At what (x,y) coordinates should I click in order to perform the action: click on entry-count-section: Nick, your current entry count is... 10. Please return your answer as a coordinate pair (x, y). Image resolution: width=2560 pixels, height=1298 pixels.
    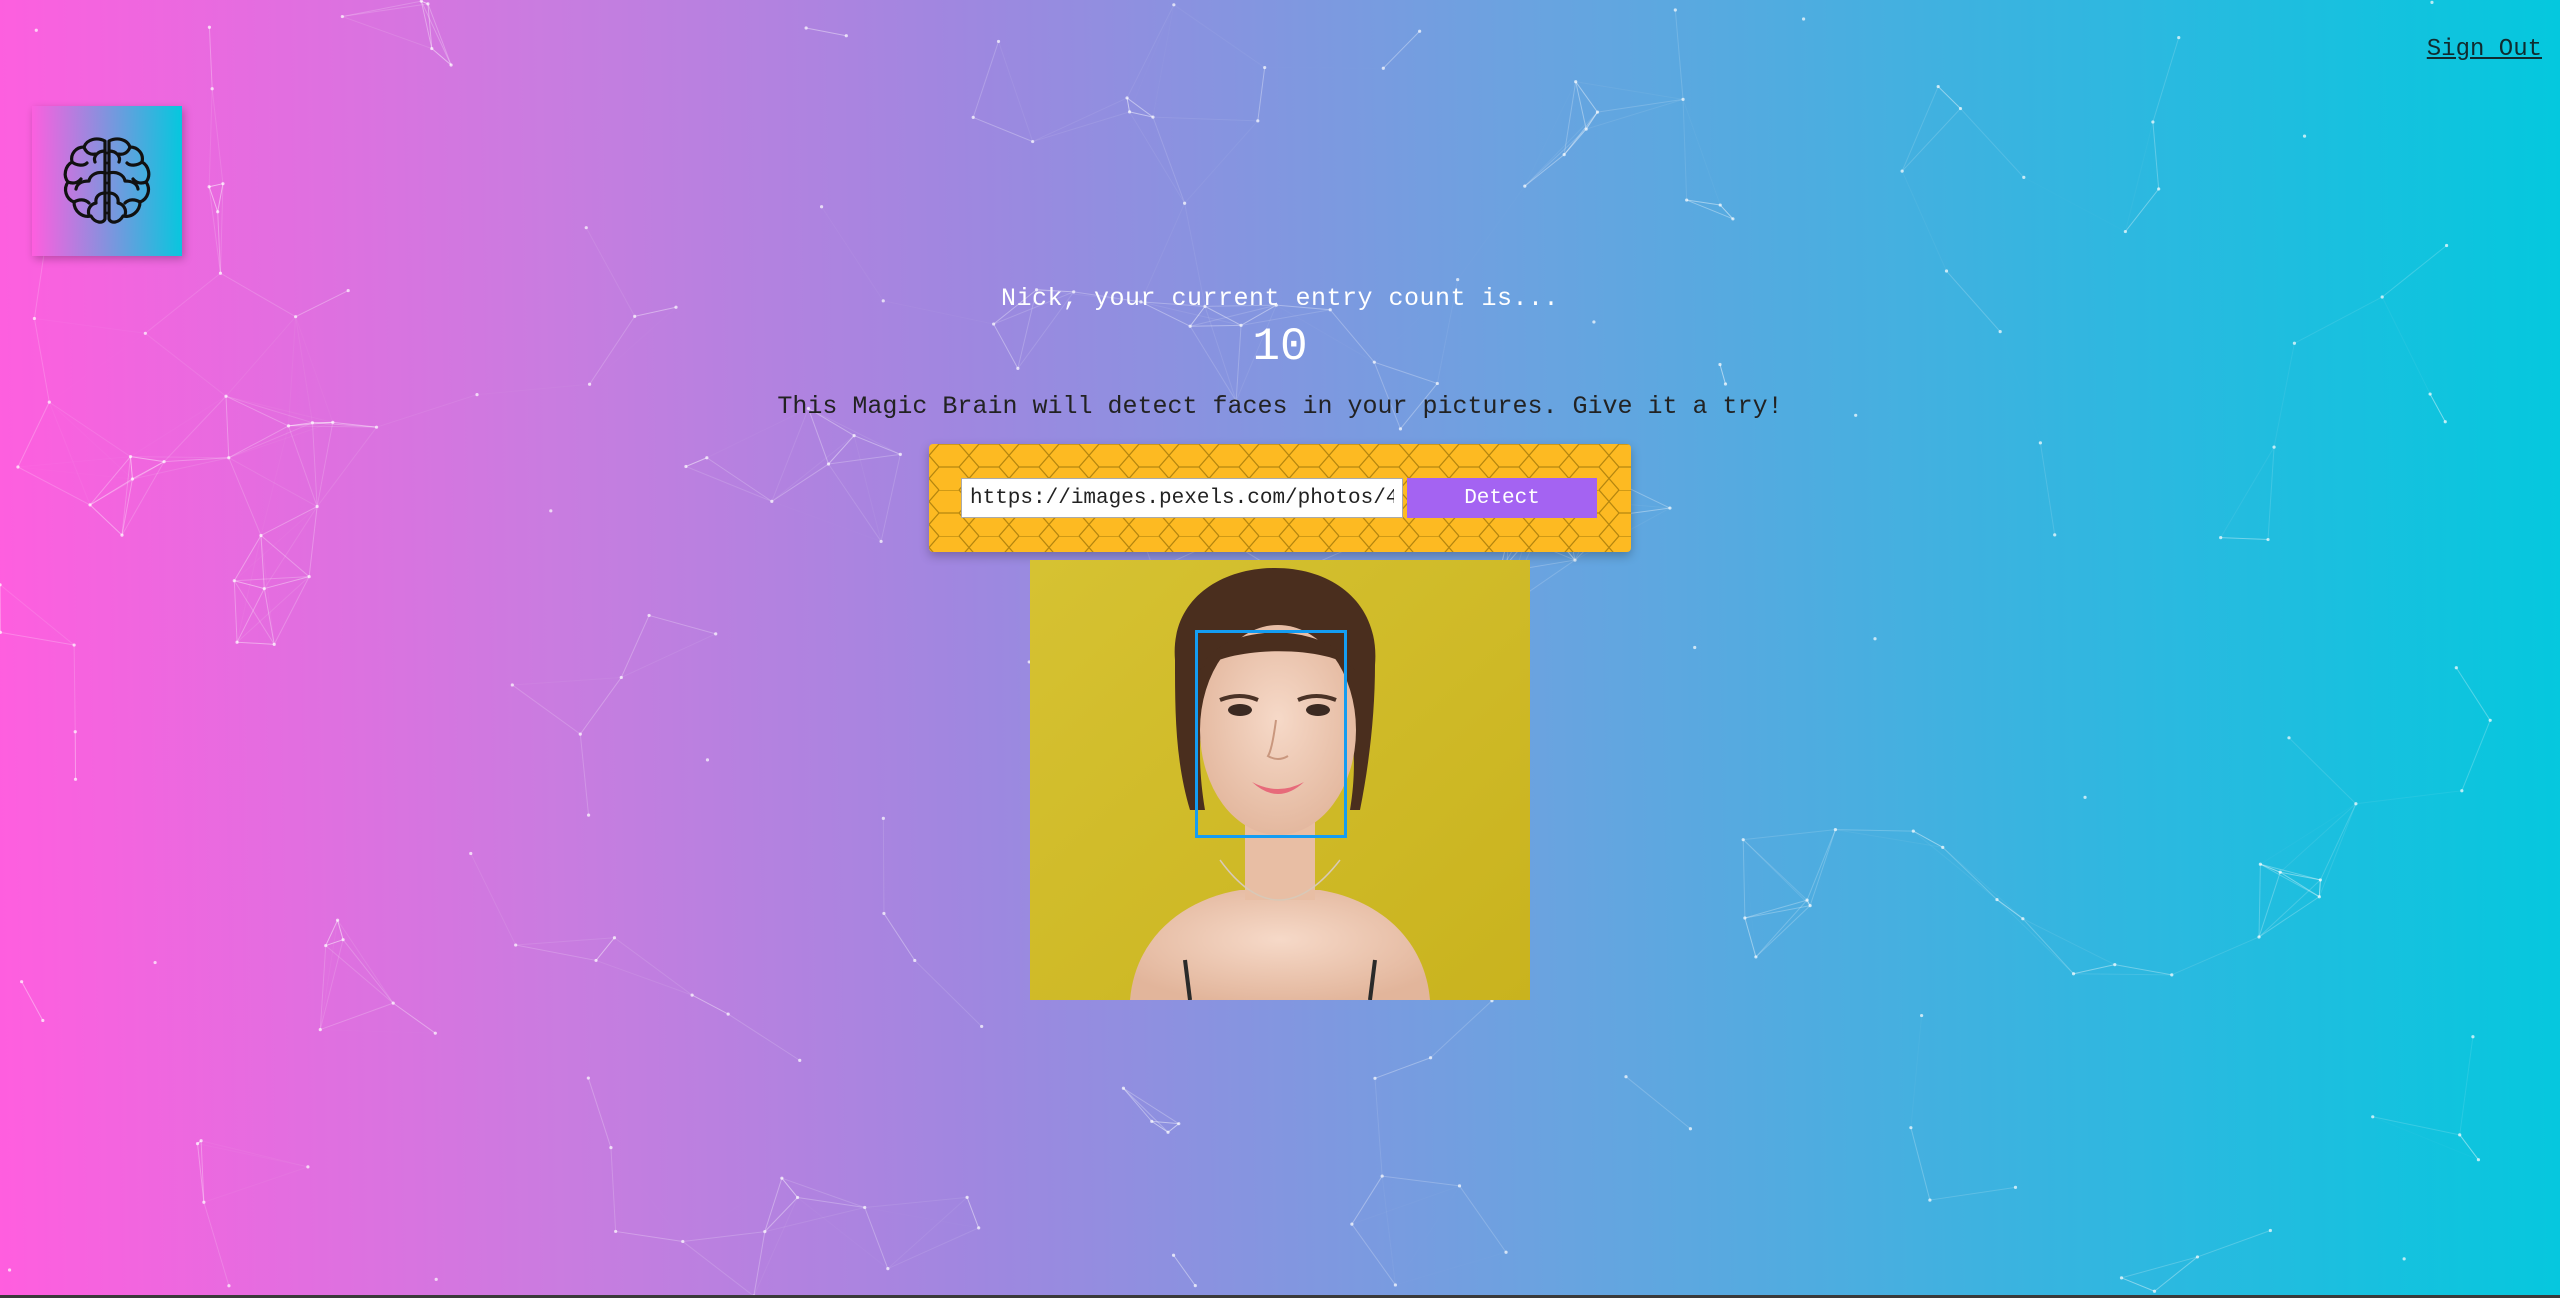
    Looking at the image, I should click on (1280, 328).